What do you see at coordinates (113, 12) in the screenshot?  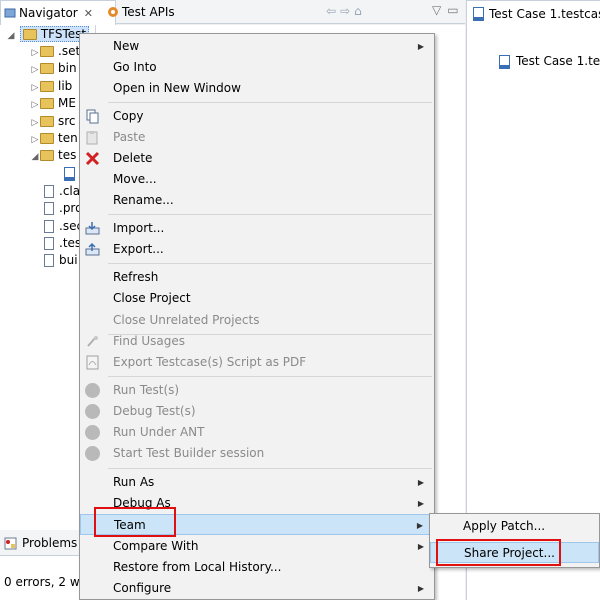 I see `test-apis-icon` at bounding box center [113, 12].